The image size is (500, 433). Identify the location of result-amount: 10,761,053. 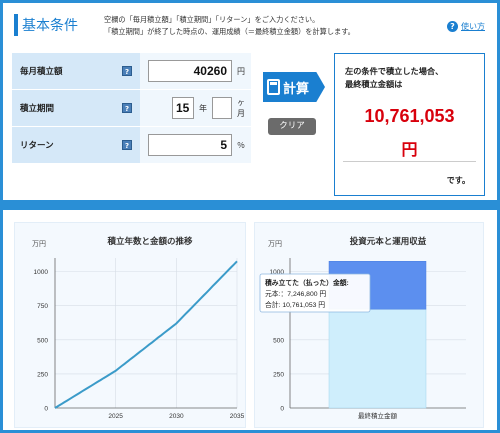
(409, 116).